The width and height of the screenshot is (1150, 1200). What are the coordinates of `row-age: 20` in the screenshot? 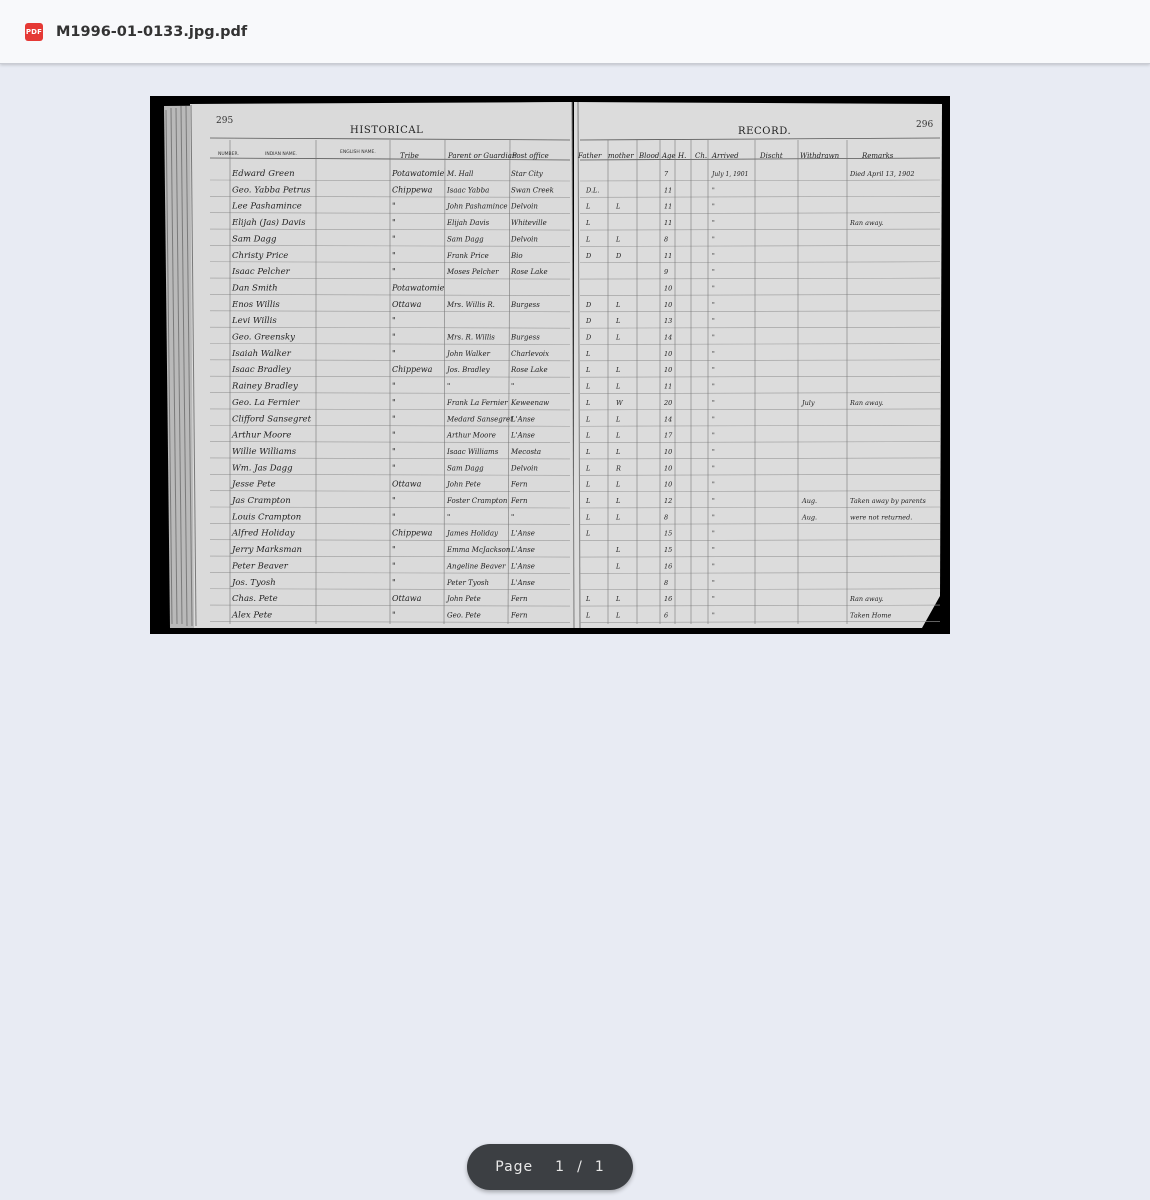 It's located at (667, 403).